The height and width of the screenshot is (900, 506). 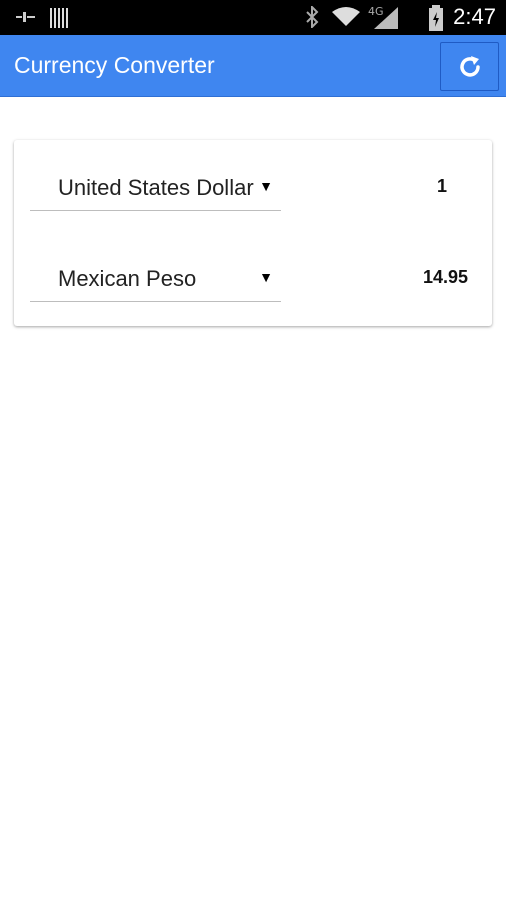 I want to click on from-currency-name: United States Dollar, so click(x=156, y=187).